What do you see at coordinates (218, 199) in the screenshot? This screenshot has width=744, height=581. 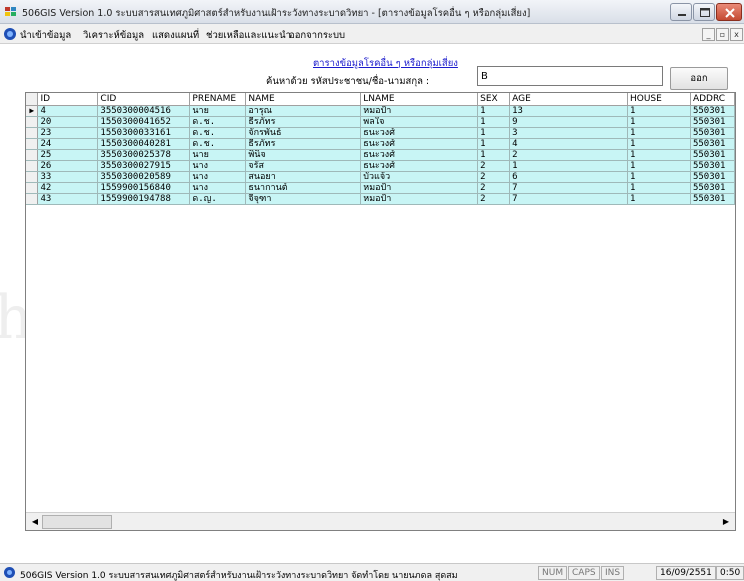 I see `table-cell: ด.ญ.` at bounding box center [218, 199].